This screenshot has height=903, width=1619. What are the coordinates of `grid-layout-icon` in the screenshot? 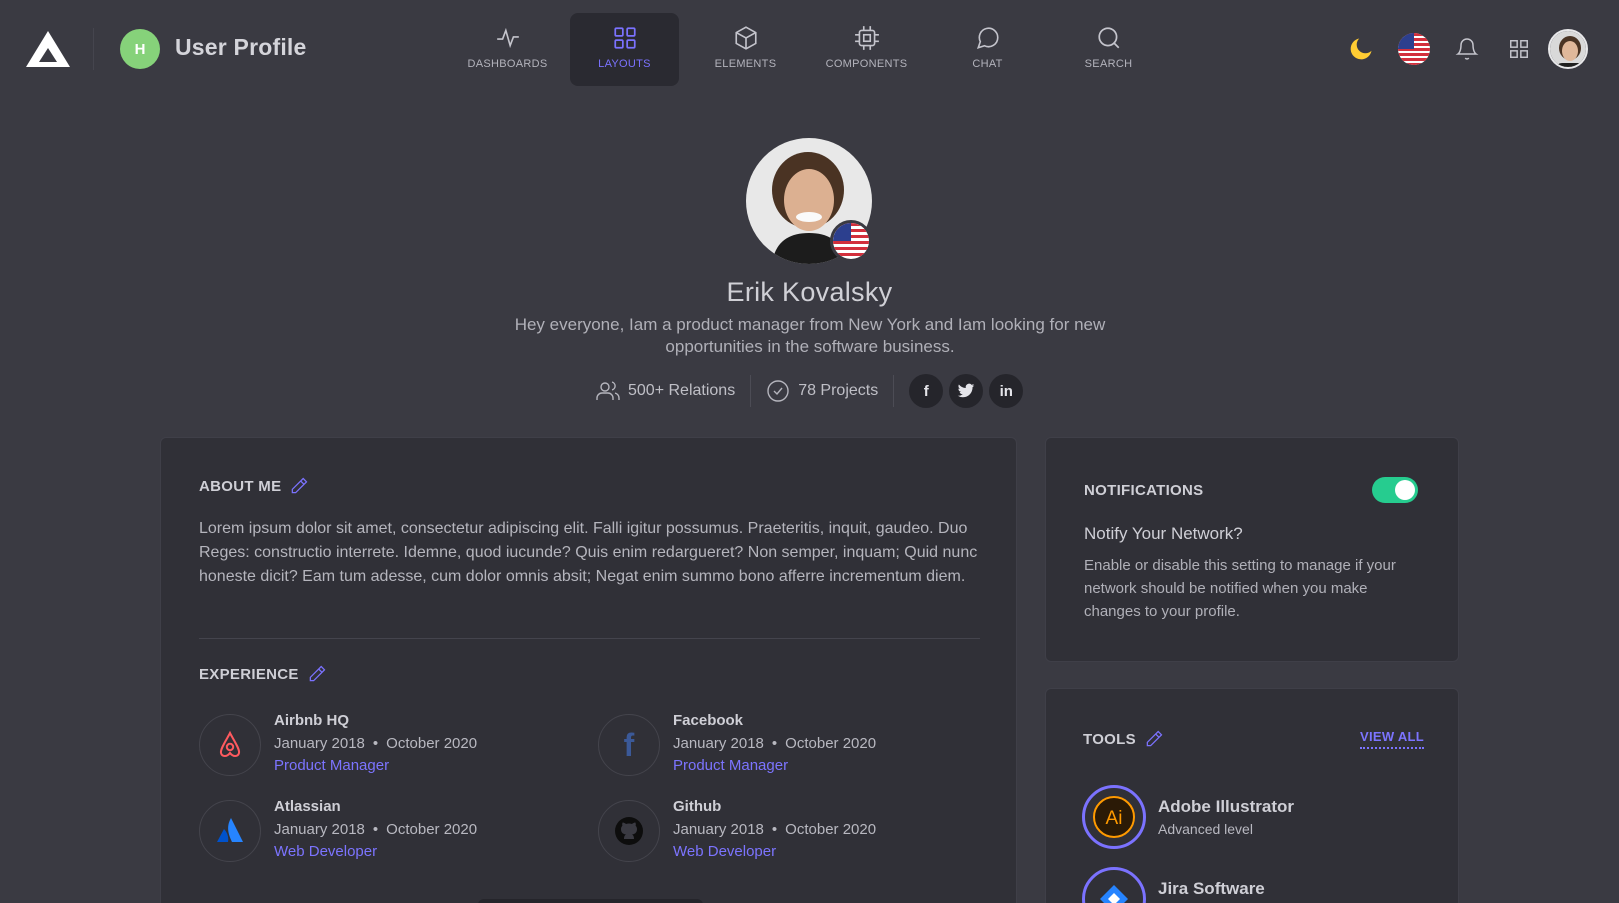 It's located at (624, 38).